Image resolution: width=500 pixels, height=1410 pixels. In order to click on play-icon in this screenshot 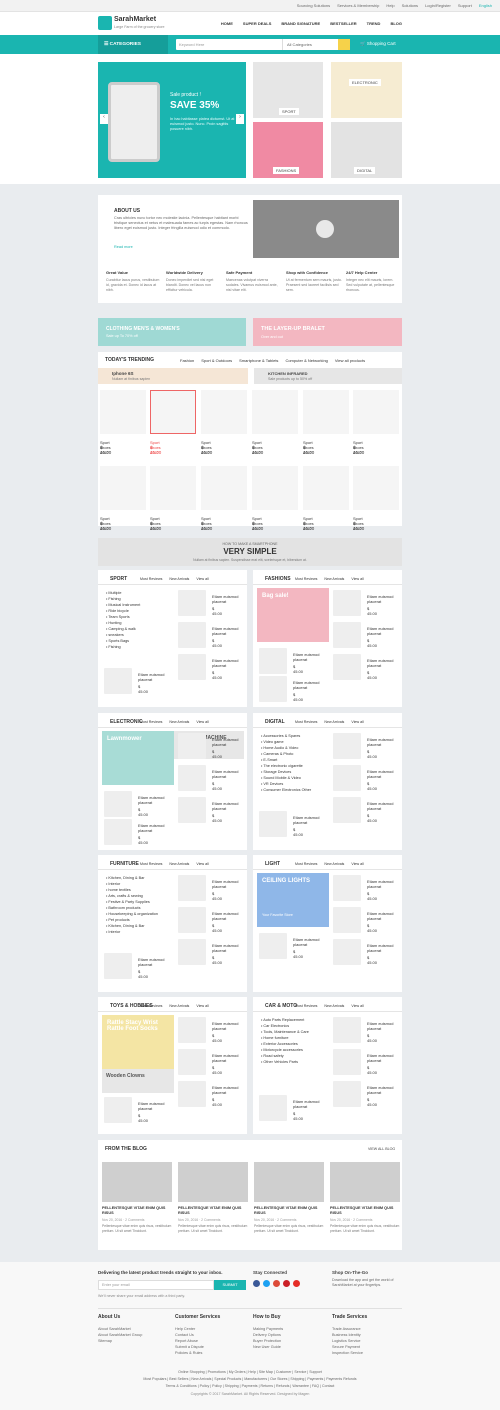, I will do `click(325, 229)`.